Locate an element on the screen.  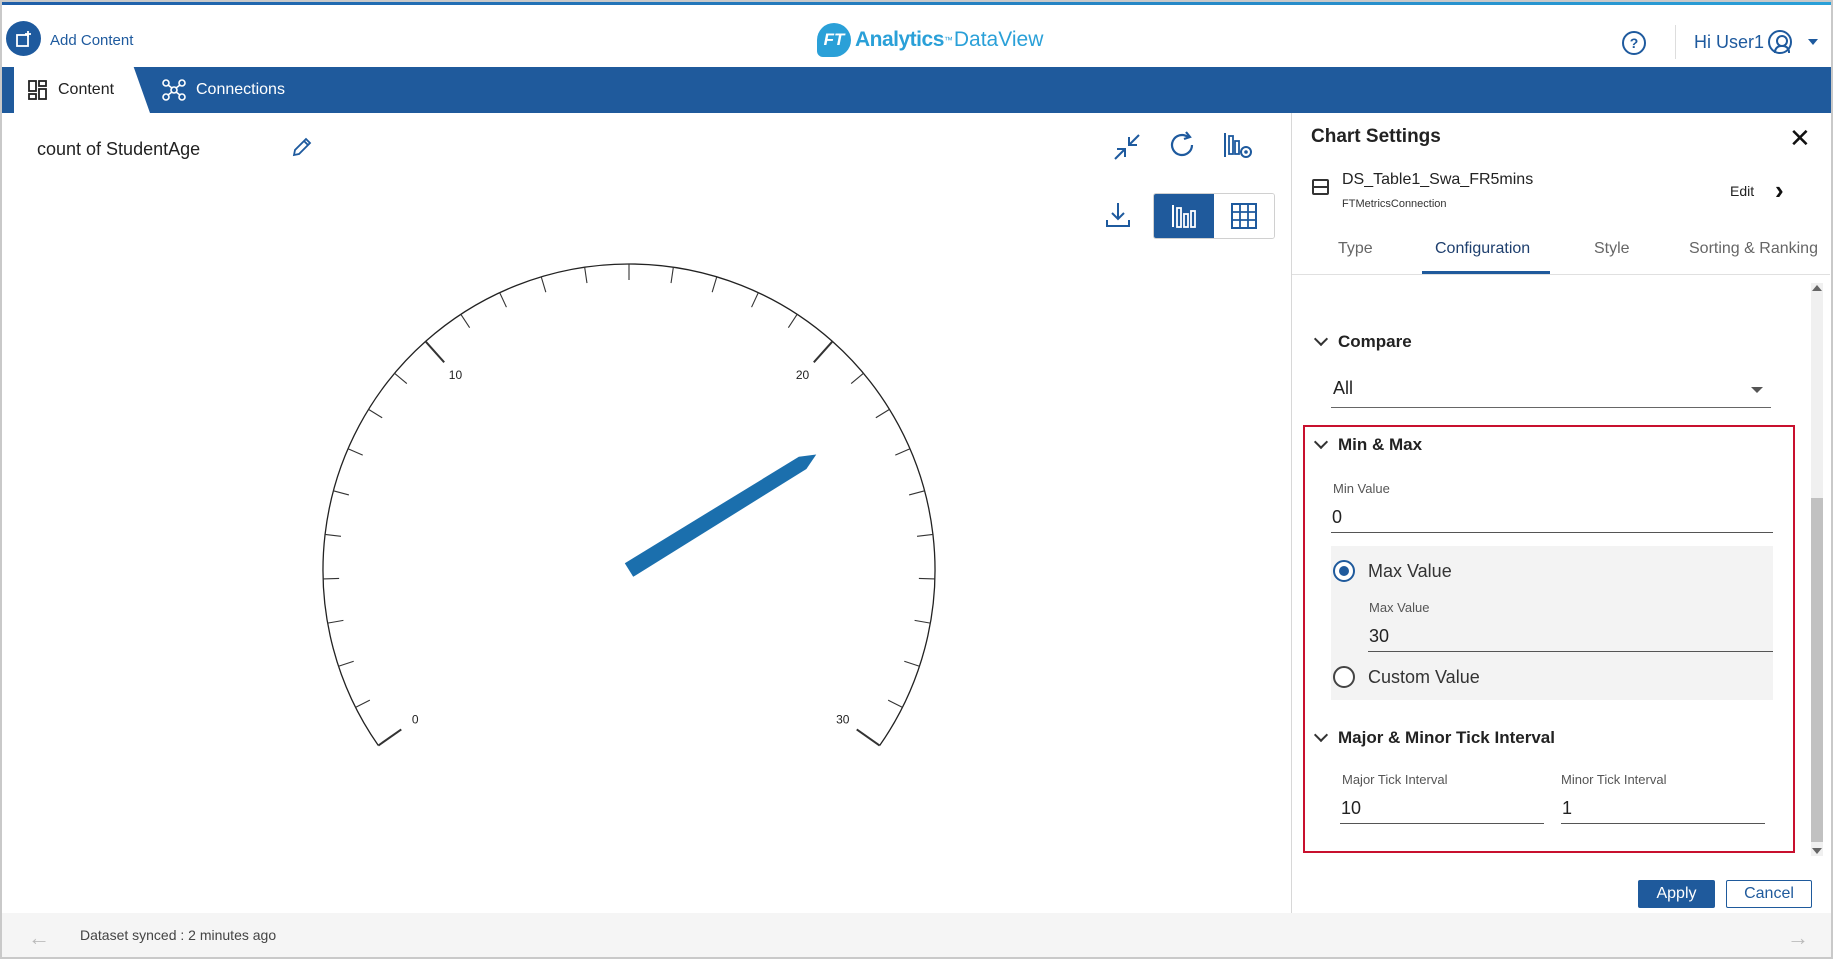
chart-view-button is located at coordinates (1184, 216).